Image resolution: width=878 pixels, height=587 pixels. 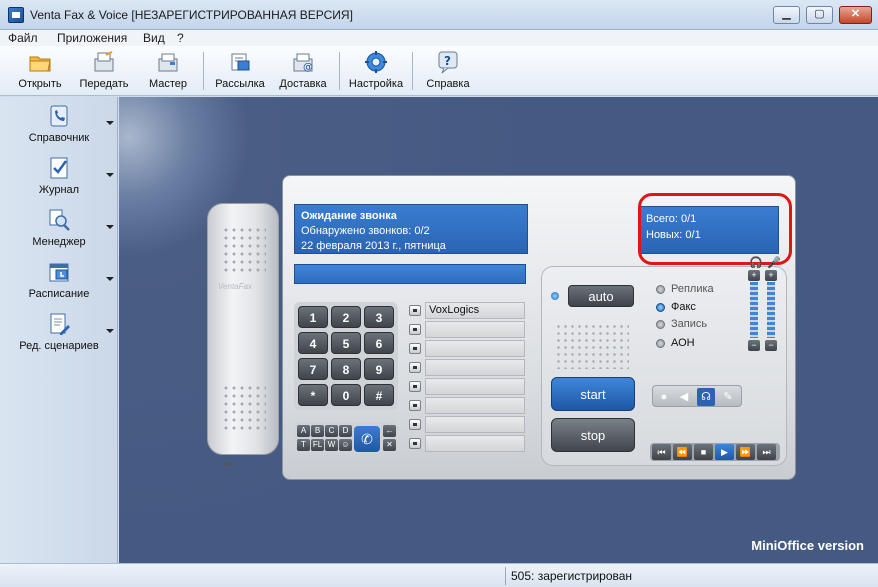 What do you see at coordinates (313, 395) in the screenshot?
I see `key-star: *` at bounding box center [313, 395].